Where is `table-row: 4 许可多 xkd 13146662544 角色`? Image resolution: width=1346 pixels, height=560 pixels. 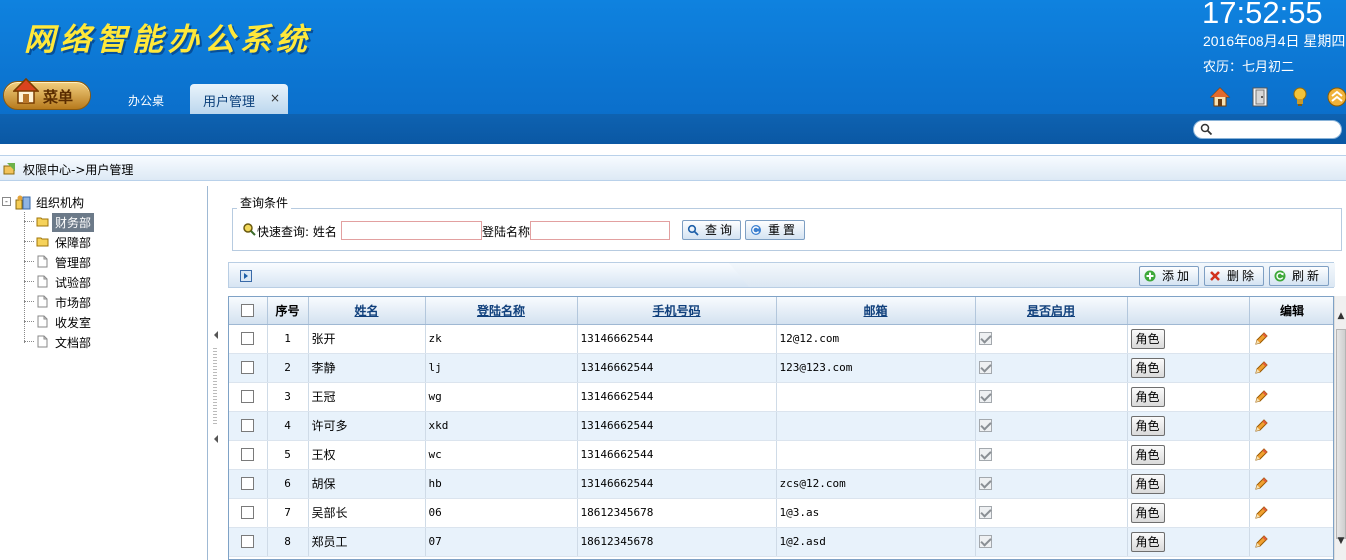 table-row: 4 许可多 xkd 13146662544 角色 is located at coordinates (781, 426).